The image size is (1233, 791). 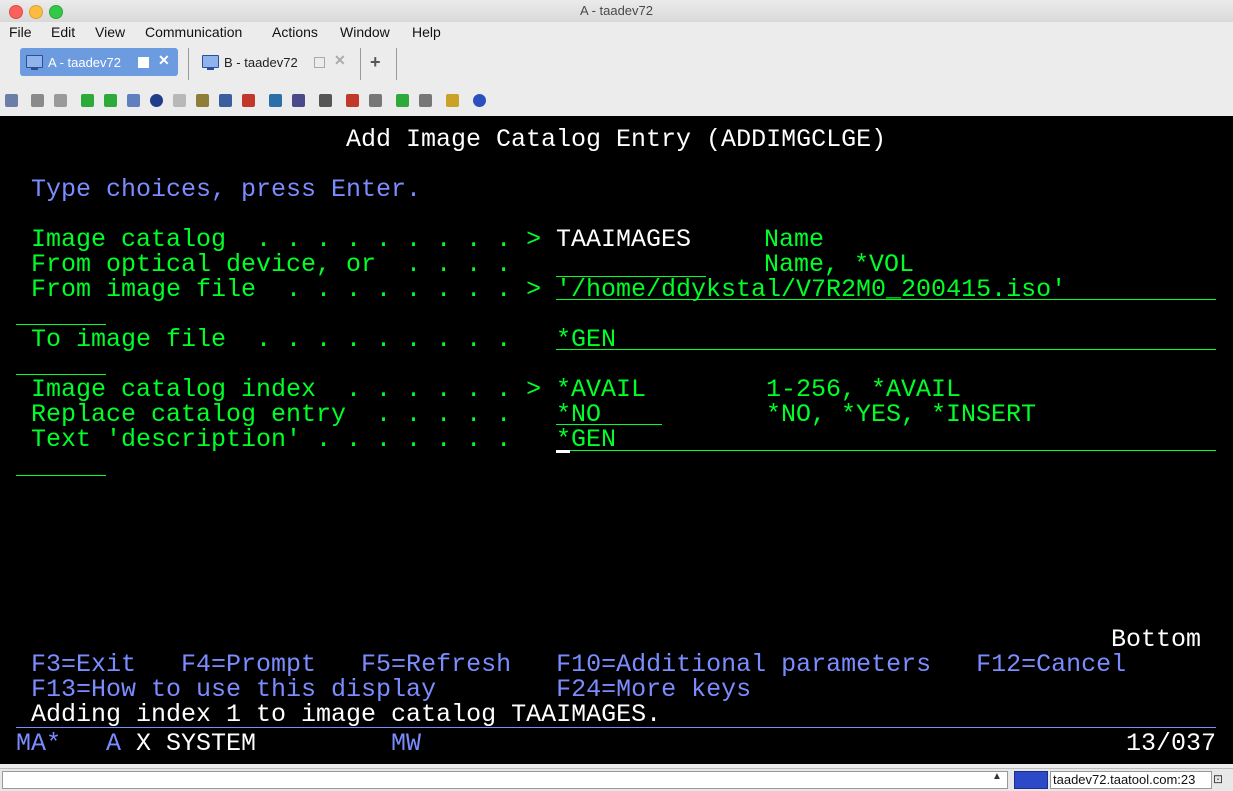 What do you see at coordinates (37, 100) in the screenshot?
I see `paste-icon` at bounding box center [37, 100].